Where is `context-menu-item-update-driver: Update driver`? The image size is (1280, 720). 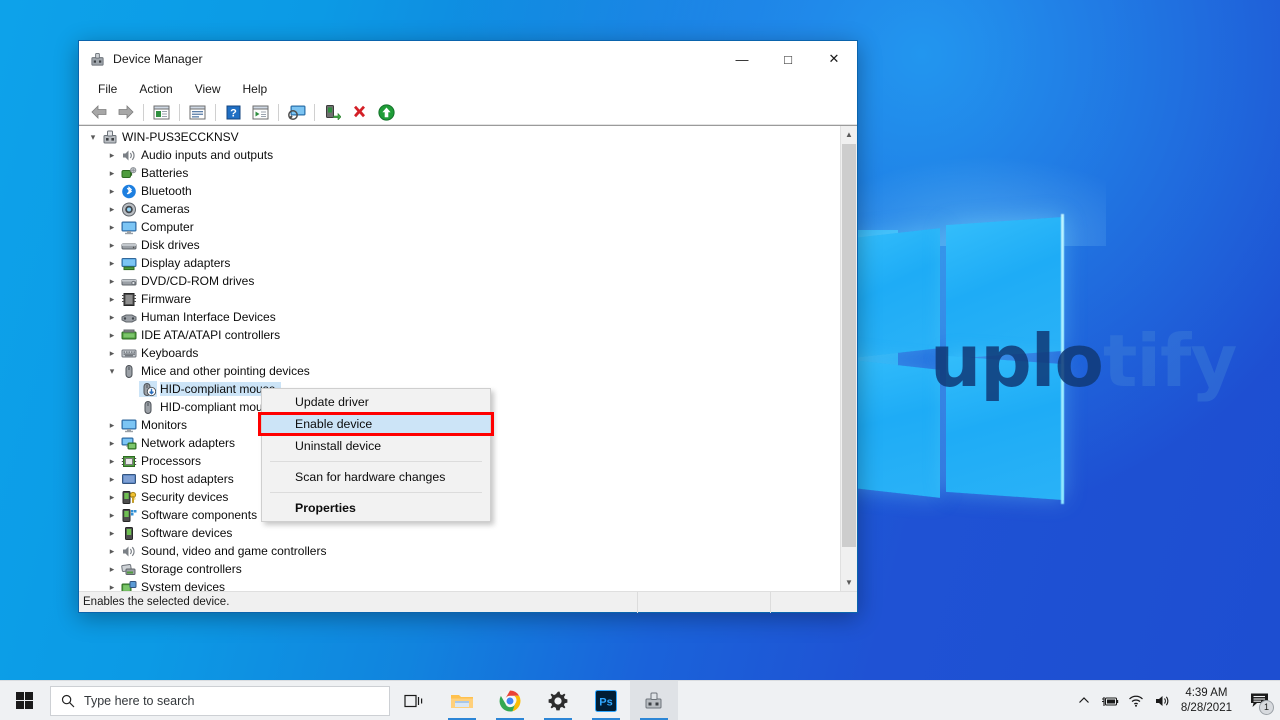 context-menu-item-update-driver: Update driver is located at coordinates (376, 402).